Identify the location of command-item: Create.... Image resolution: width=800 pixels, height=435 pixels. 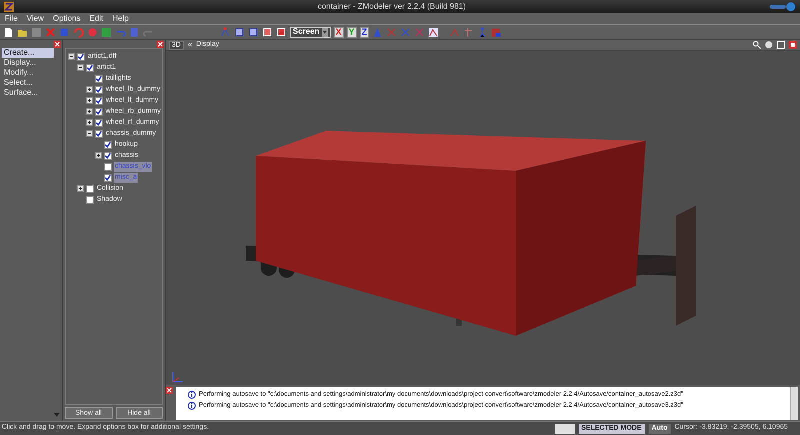
(28, 53).